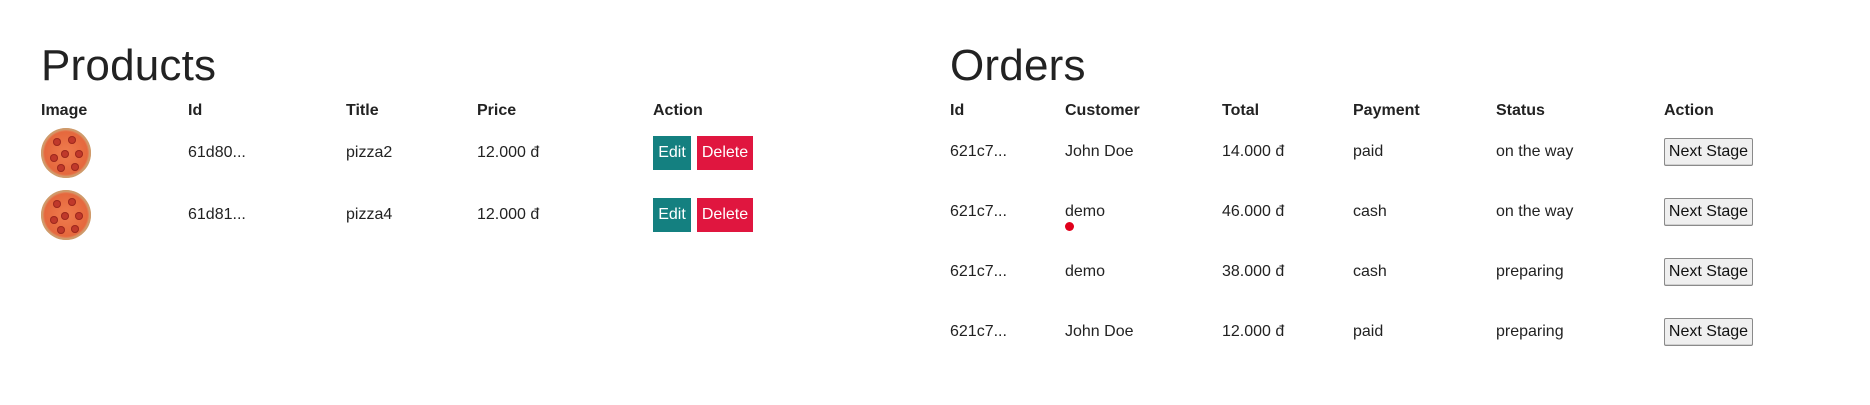 This screenshot has width=1870, height=405. Describe the element at coordinates (447, 215) in the screenshot. I see `table-row: 61d81... pizza4 12.000 đ Edit Delete` at that location.